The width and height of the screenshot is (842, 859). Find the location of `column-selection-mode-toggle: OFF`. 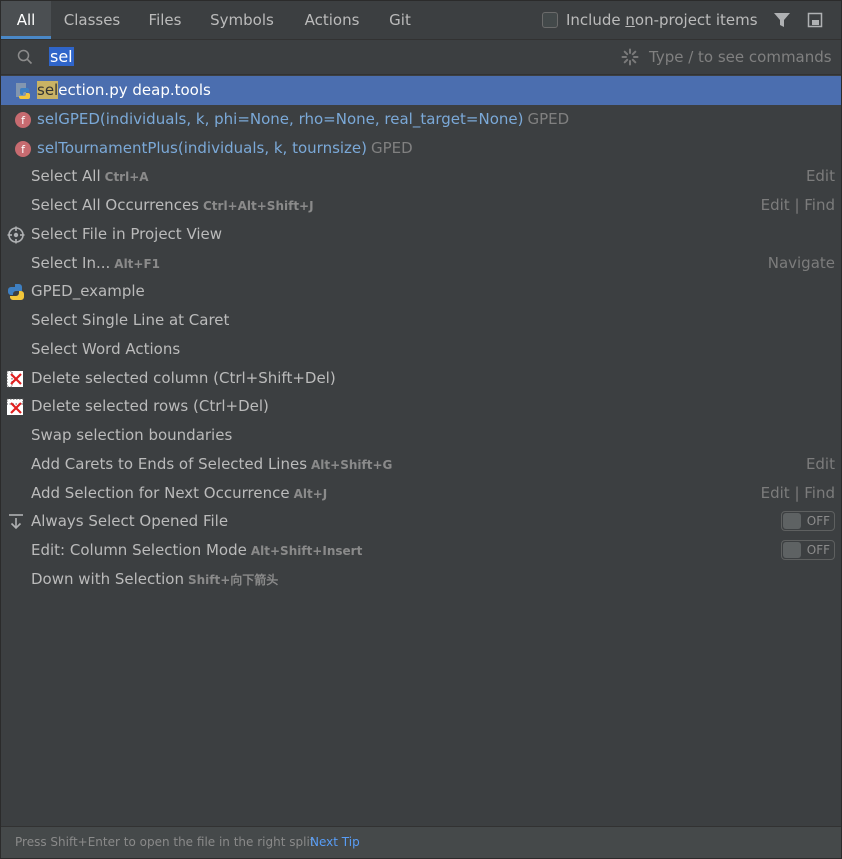

column-selection-mode-toggle: OFF is located at coordinates (808, 550).